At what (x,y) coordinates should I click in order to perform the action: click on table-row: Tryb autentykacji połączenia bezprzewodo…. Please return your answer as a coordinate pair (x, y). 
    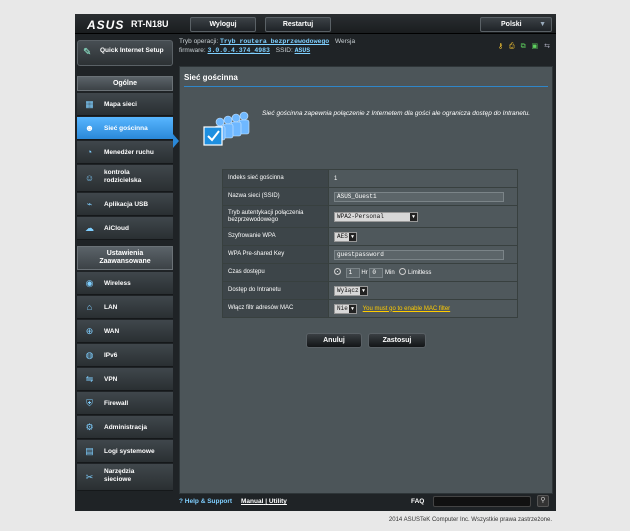
    Looking at the image, I should click on (370, 216).